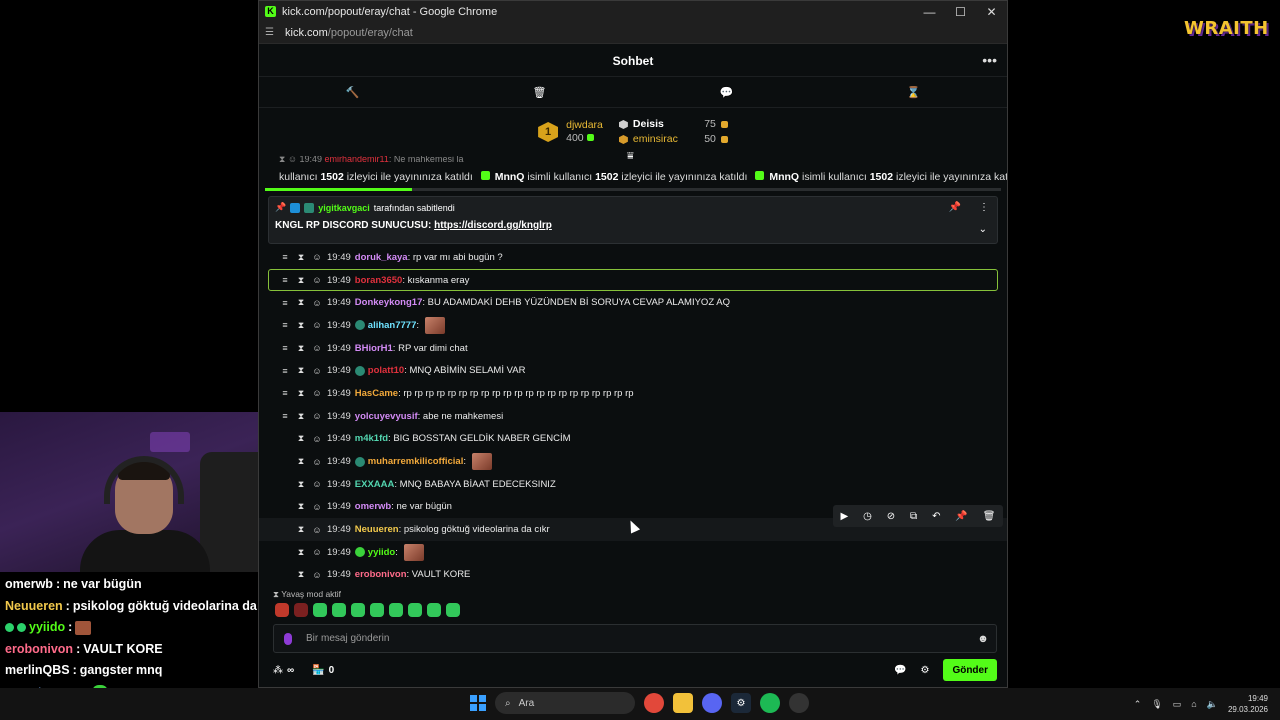 This screenshot has height=720, width=1280. Describe the element at coordinates (989, 516) in the screenshot. I see `delete-icon: 🗑` at that location.